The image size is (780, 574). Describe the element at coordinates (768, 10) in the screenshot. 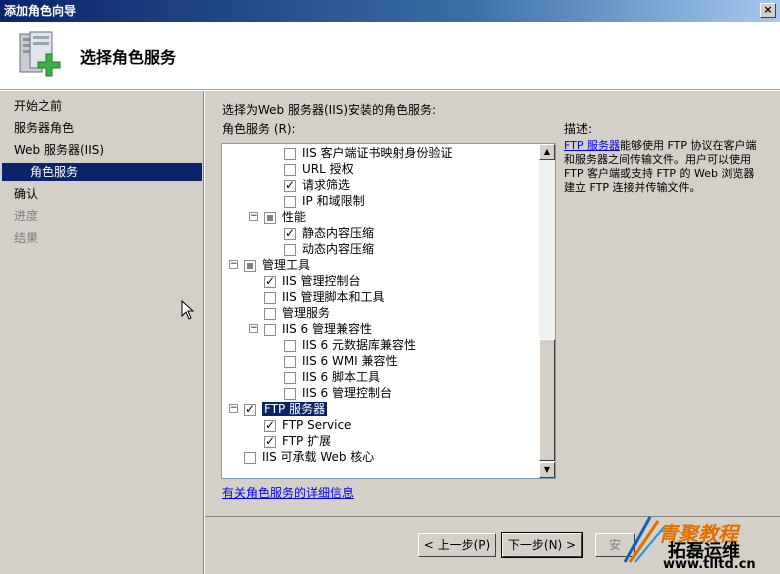

I see `close-button: ×` at that location.